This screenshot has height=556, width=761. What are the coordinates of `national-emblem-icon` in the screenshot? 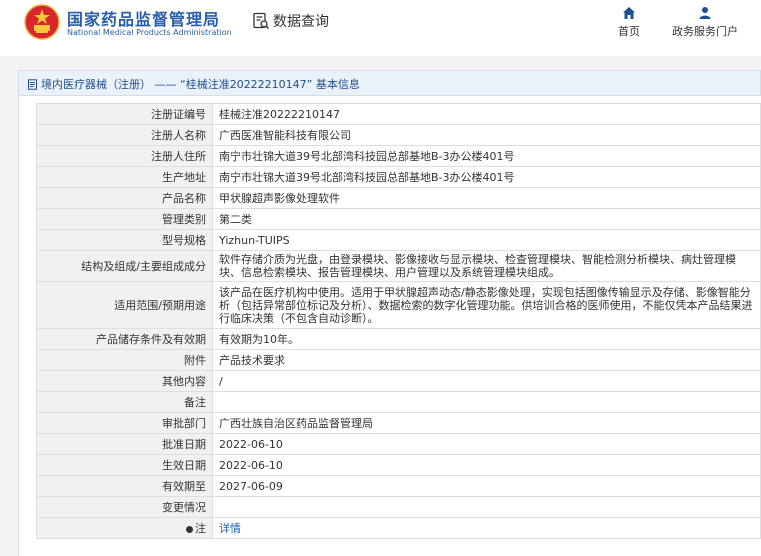 It's located at (42, 22).